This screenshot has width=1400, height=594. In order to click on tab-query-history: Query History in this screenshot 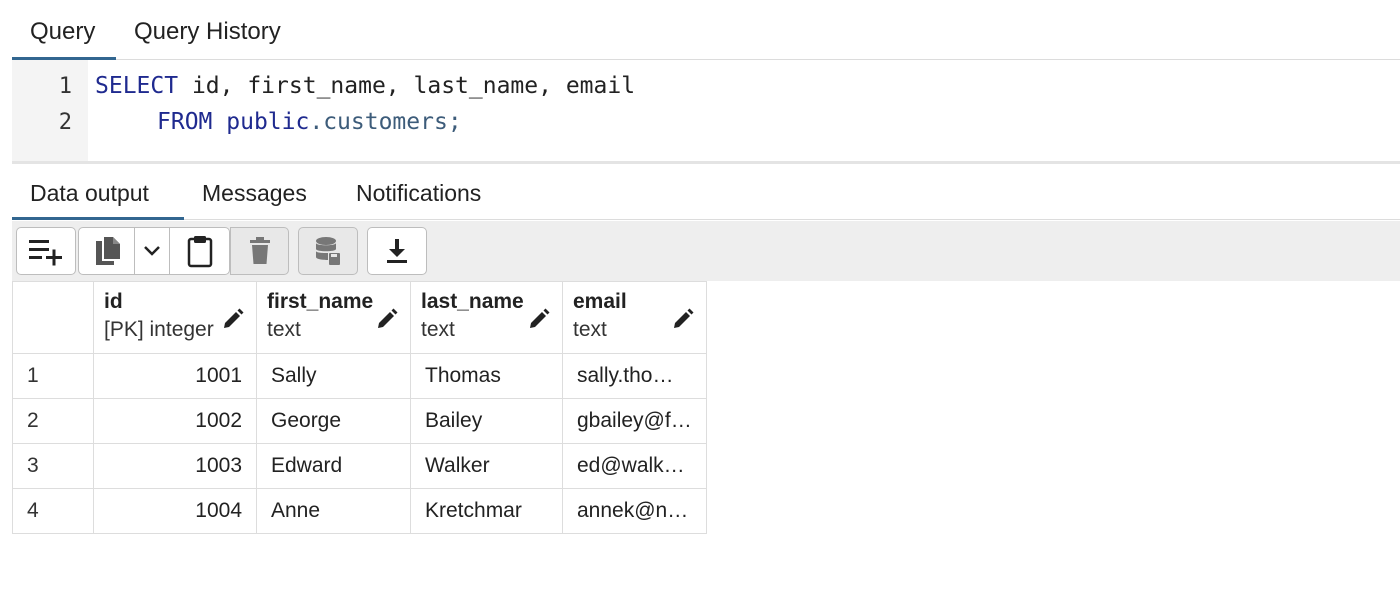, I will do `click(216, 30)`.